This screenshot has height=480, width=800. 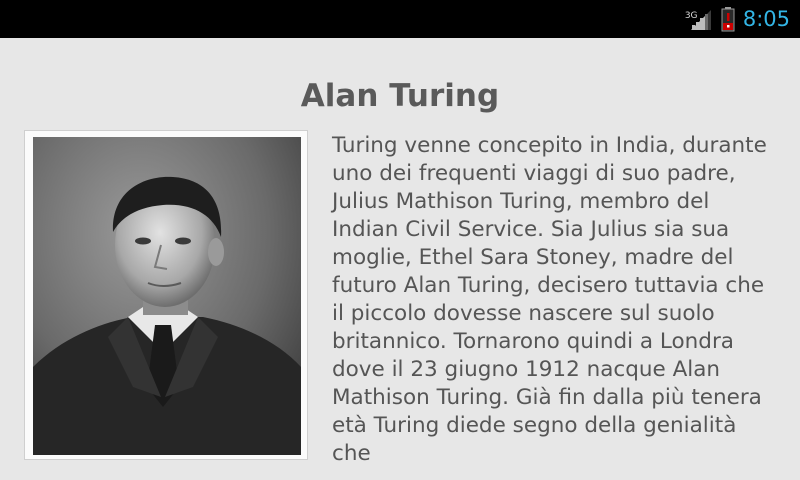 I want to click on signal-indicator: 3G, so click(x=698, y=19).